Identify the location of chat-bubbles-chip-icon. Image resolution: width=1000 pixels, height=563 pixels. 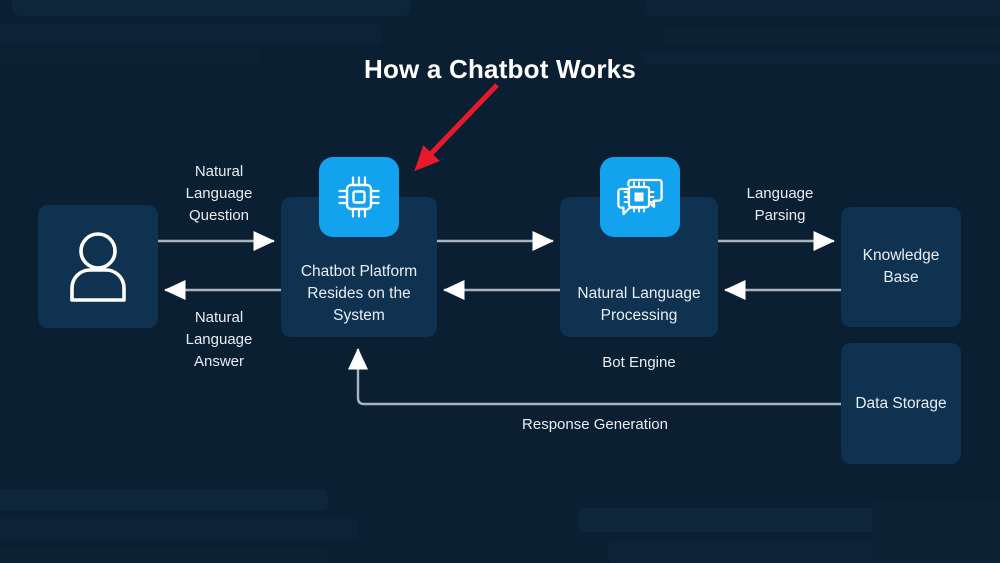
(639, 197).